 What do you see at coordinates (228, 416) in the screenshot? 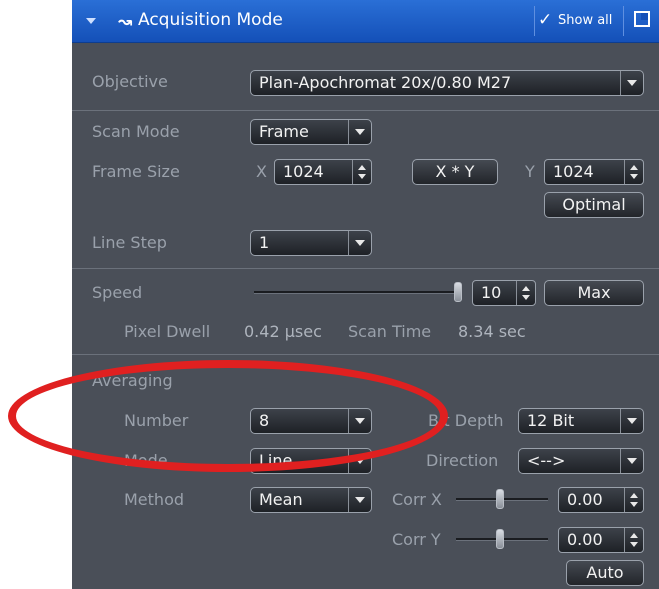
I see `highlight-annotation-oval` at bounding box center [228, 416].